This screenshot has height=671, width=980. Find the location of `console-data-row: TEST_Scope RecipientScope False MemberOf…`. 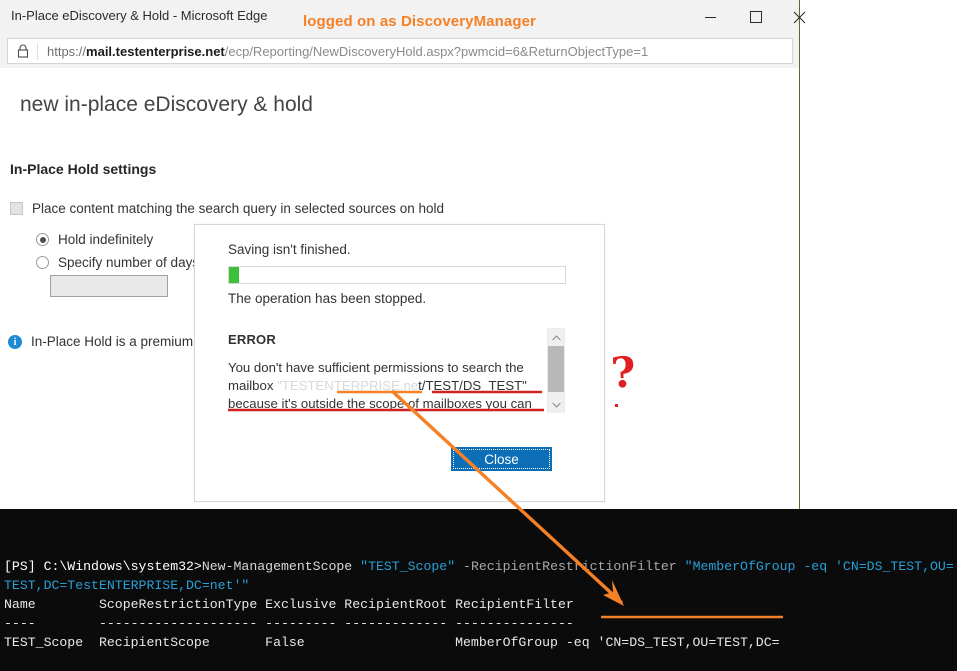

console-data-row: TEST_Scope RecipientScope False MemberOf… is located at coordinates (392, 642).